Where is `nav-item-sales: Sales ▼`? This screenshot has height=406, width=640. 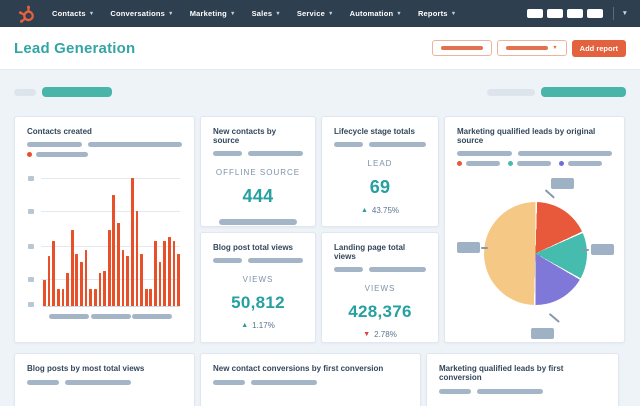 nav-item-sales: Sales ▼ is located at coordinates (266, 13).